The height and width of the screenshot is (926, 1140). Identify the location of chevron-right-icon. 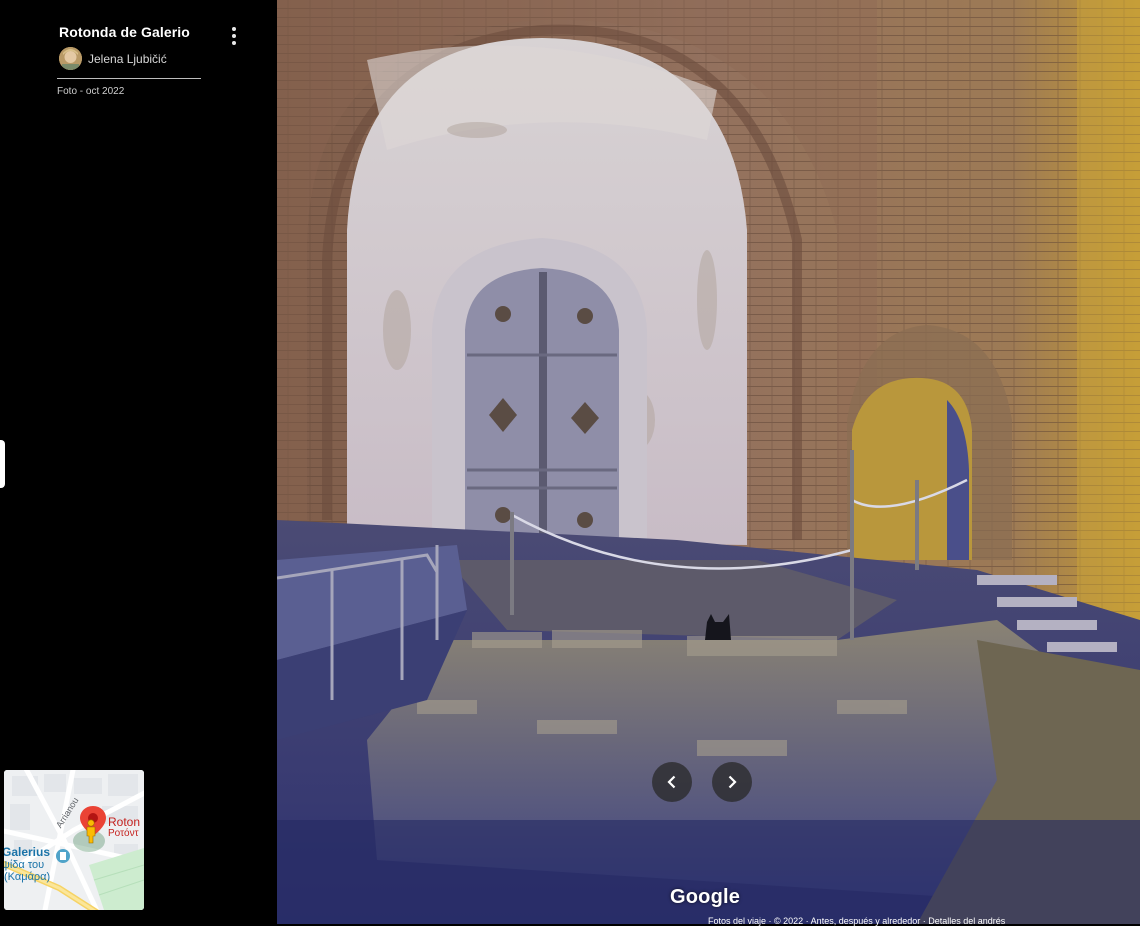
(732, 782).